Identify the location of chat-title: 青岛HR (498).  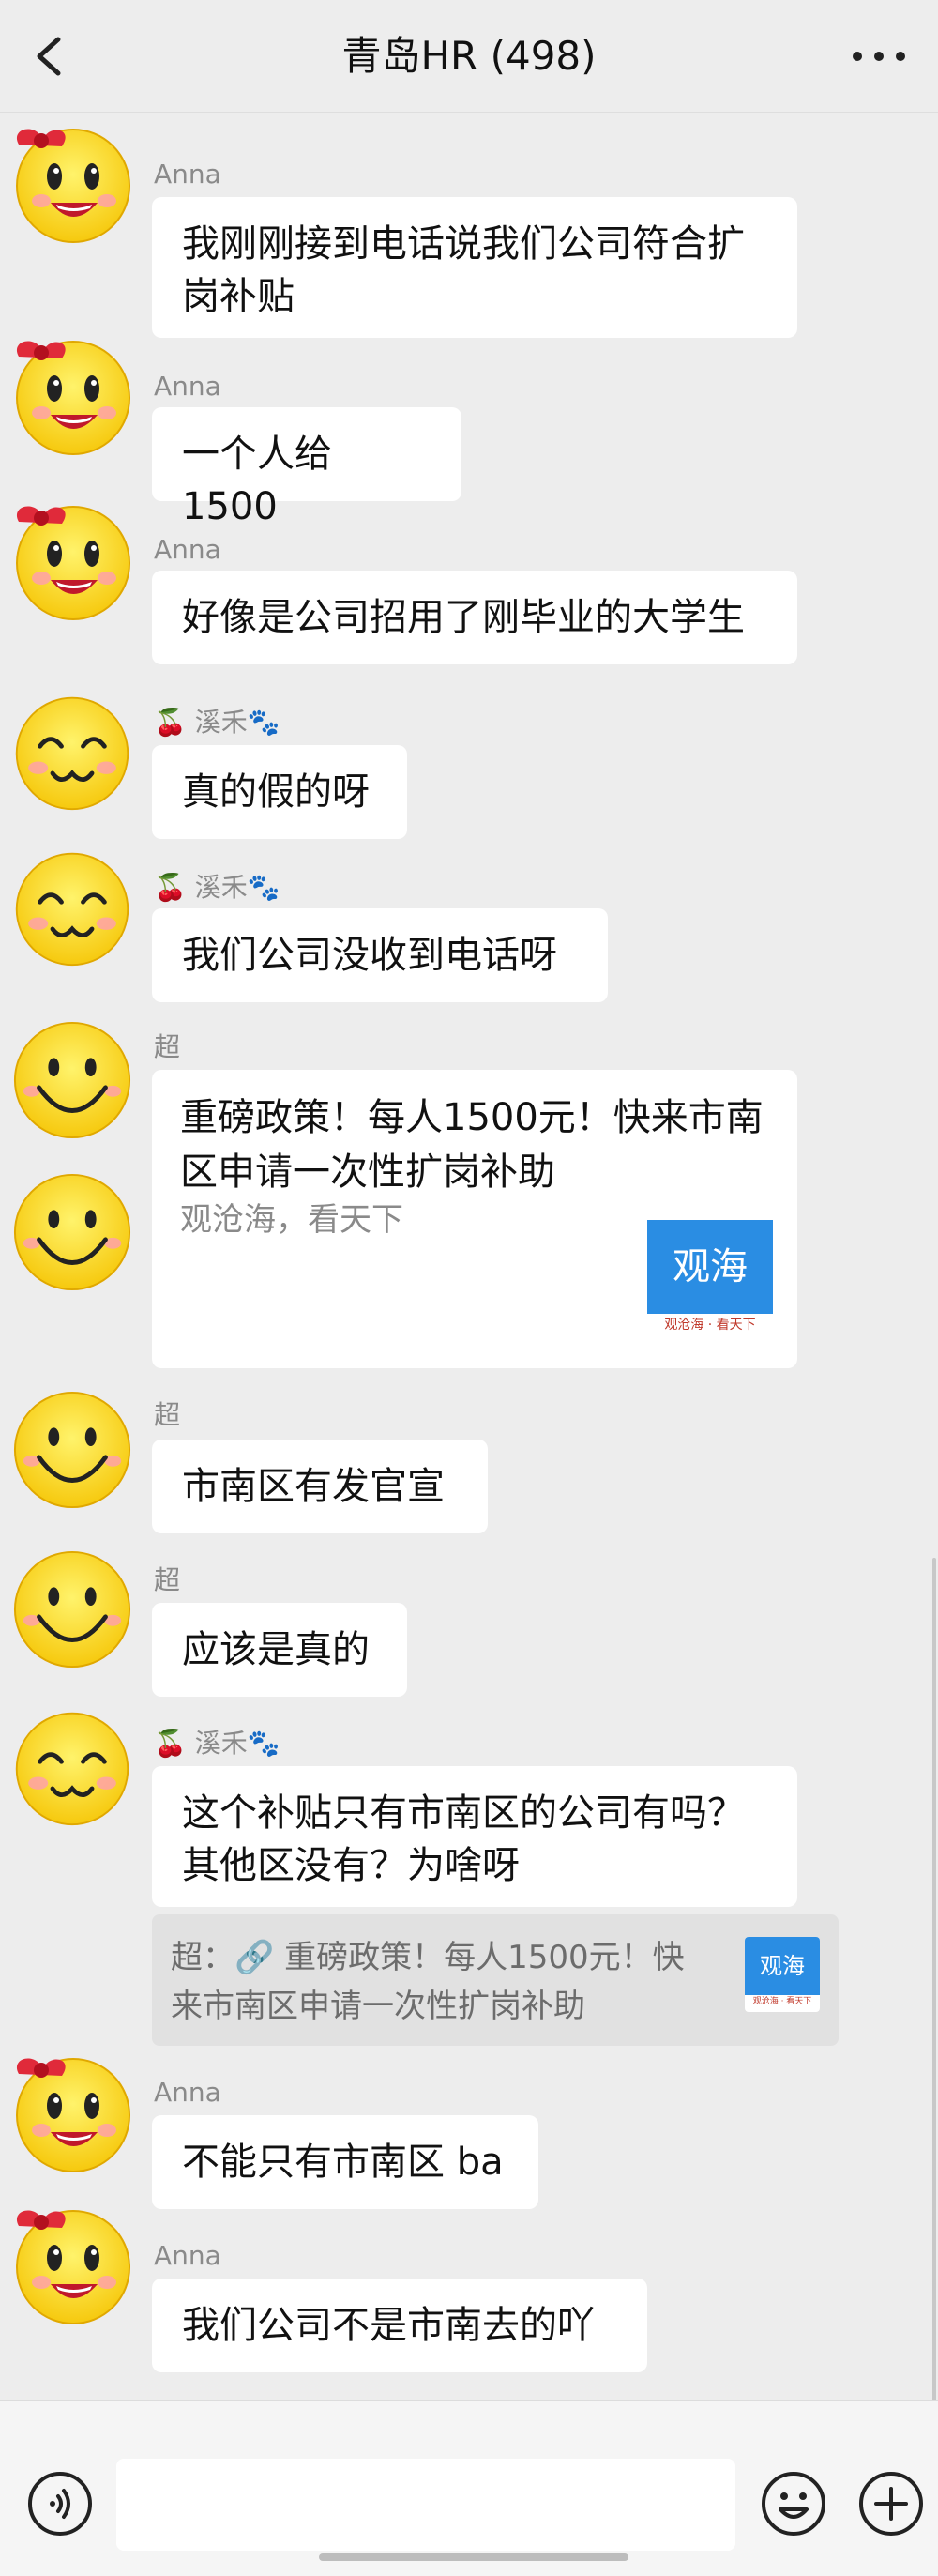
(469, 56).